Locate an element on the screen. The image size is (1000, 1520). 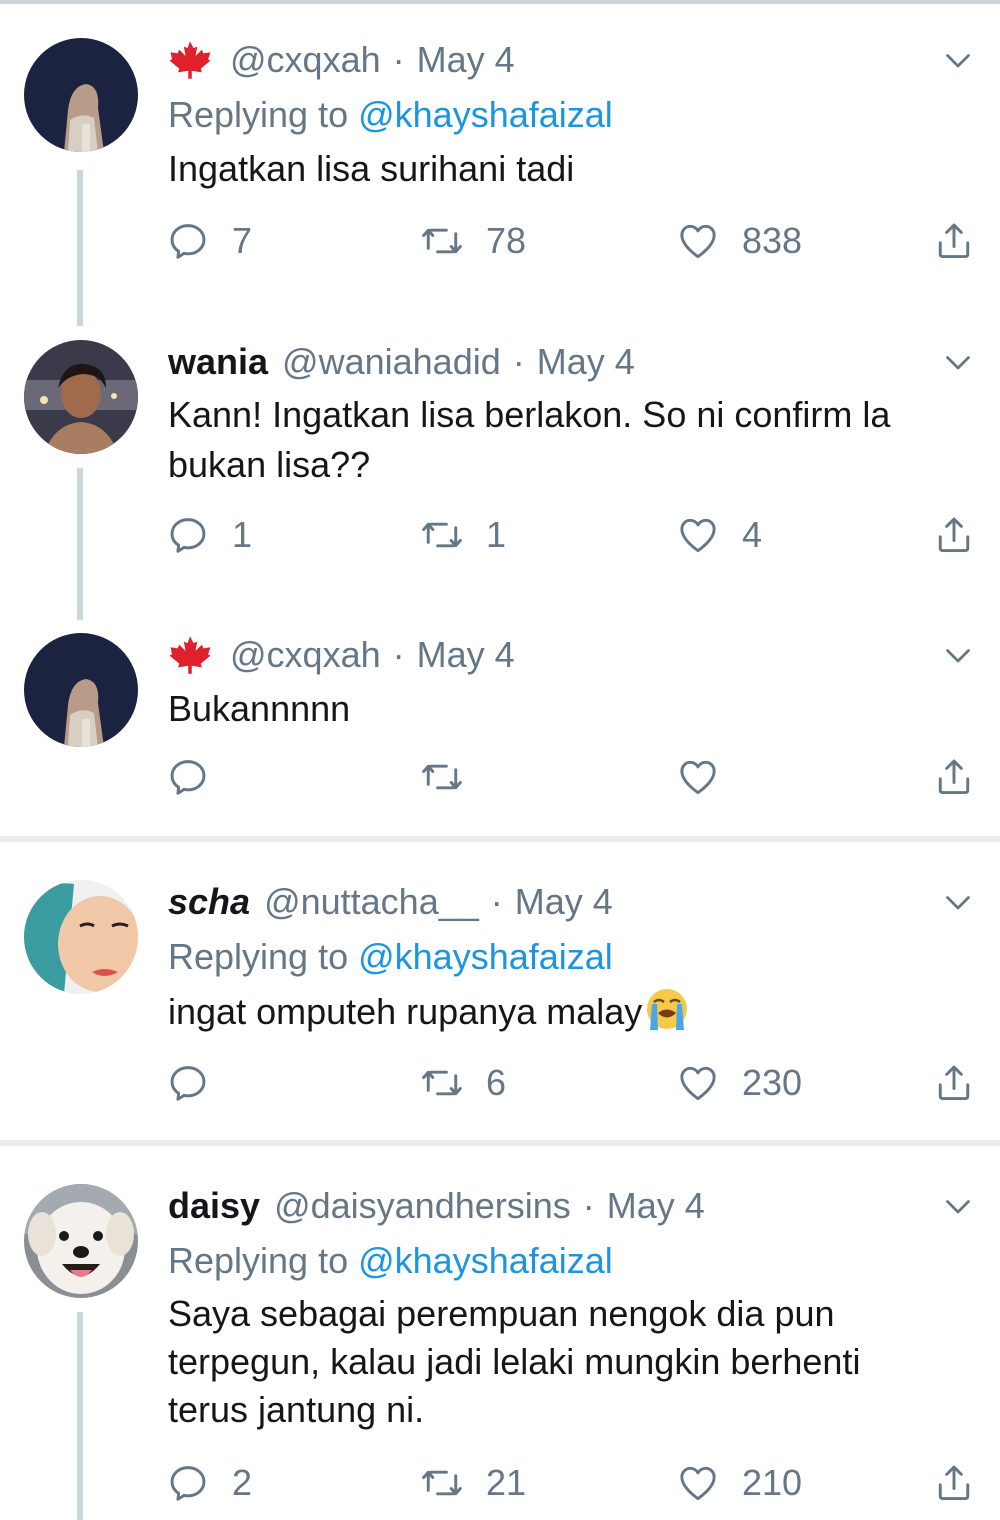
retweet-count: 1 is located at coordinates (496, 534).